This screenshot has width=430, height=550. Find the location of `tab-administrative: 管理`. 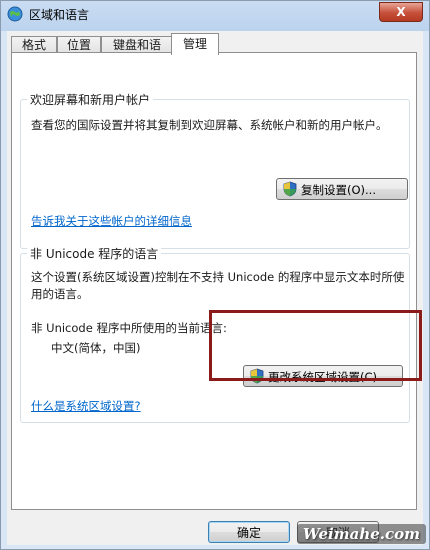

tab-administrative: 管理 is located at coordinates (195, 44).